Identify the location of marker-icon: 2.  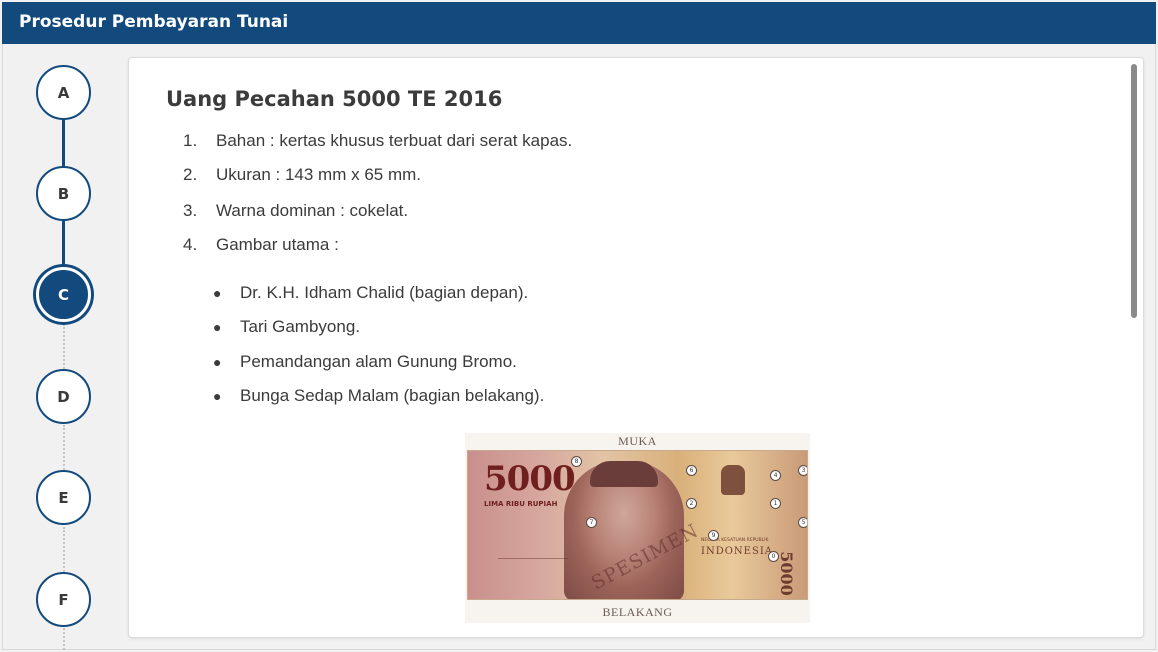
(691, 503).